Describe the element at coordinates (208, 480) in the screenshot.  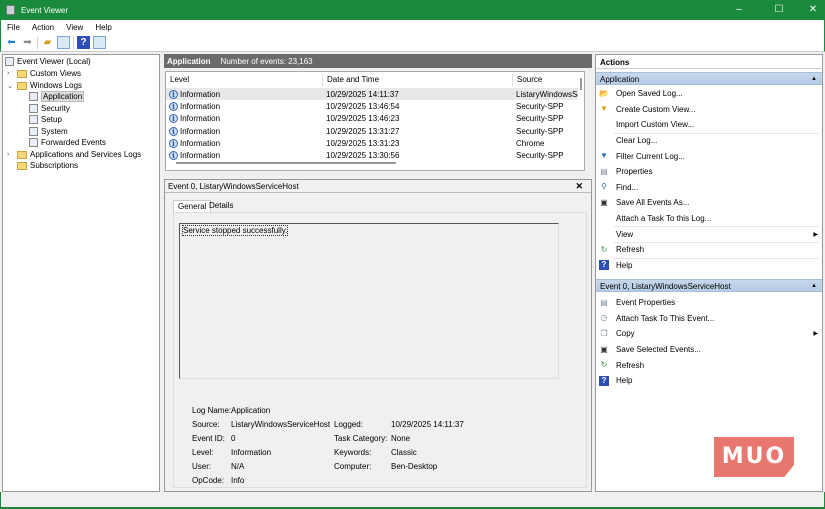
I see `opcode-label: OpCode:` at that location.